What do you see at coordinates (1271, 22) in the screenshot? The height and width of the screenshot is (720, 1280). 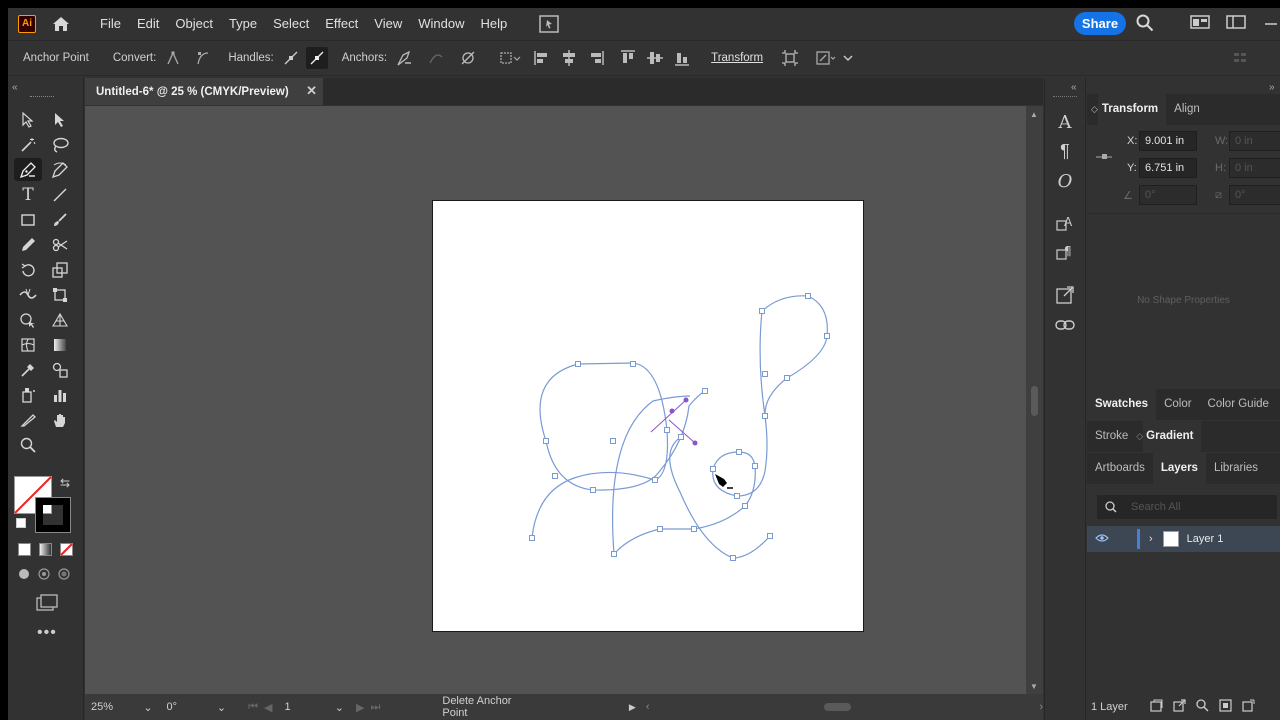 I see `minimize-icon` at bounding box center [1271, 22].